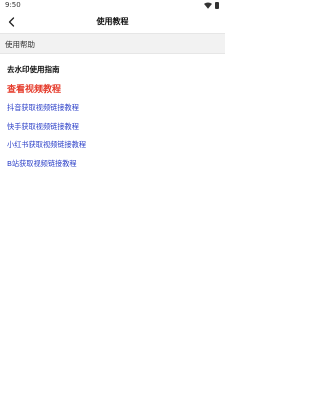 This screenshot has height=400, width=320. Describe the element at coordinates (112, 6) in the screenshot. I see `status-bar: 9:50` at that location.